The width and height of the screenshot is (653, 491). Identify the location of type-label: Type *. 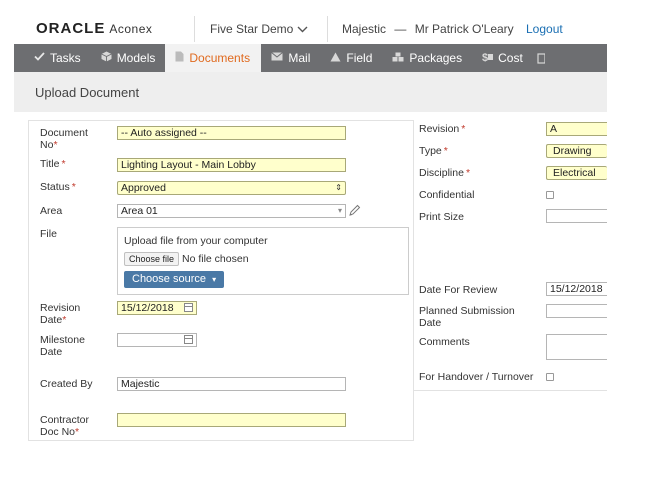
(433, 151).